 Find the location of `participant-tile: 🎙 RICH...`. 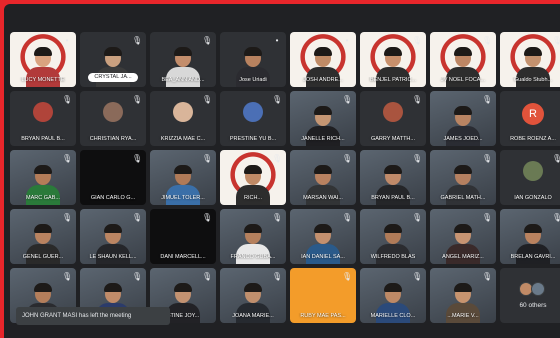

participant-tile: 🎙 RICH... is located at coordinates (253, 177).